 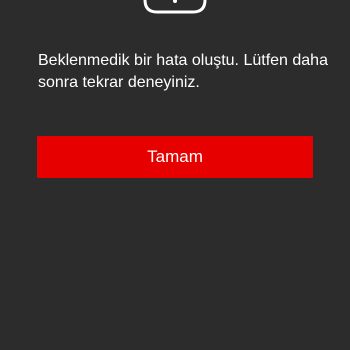 What do you see at coordinates (175, 157) in the screenshot?
I see `ok-button: Tamam` at bounding box center [175, 157].